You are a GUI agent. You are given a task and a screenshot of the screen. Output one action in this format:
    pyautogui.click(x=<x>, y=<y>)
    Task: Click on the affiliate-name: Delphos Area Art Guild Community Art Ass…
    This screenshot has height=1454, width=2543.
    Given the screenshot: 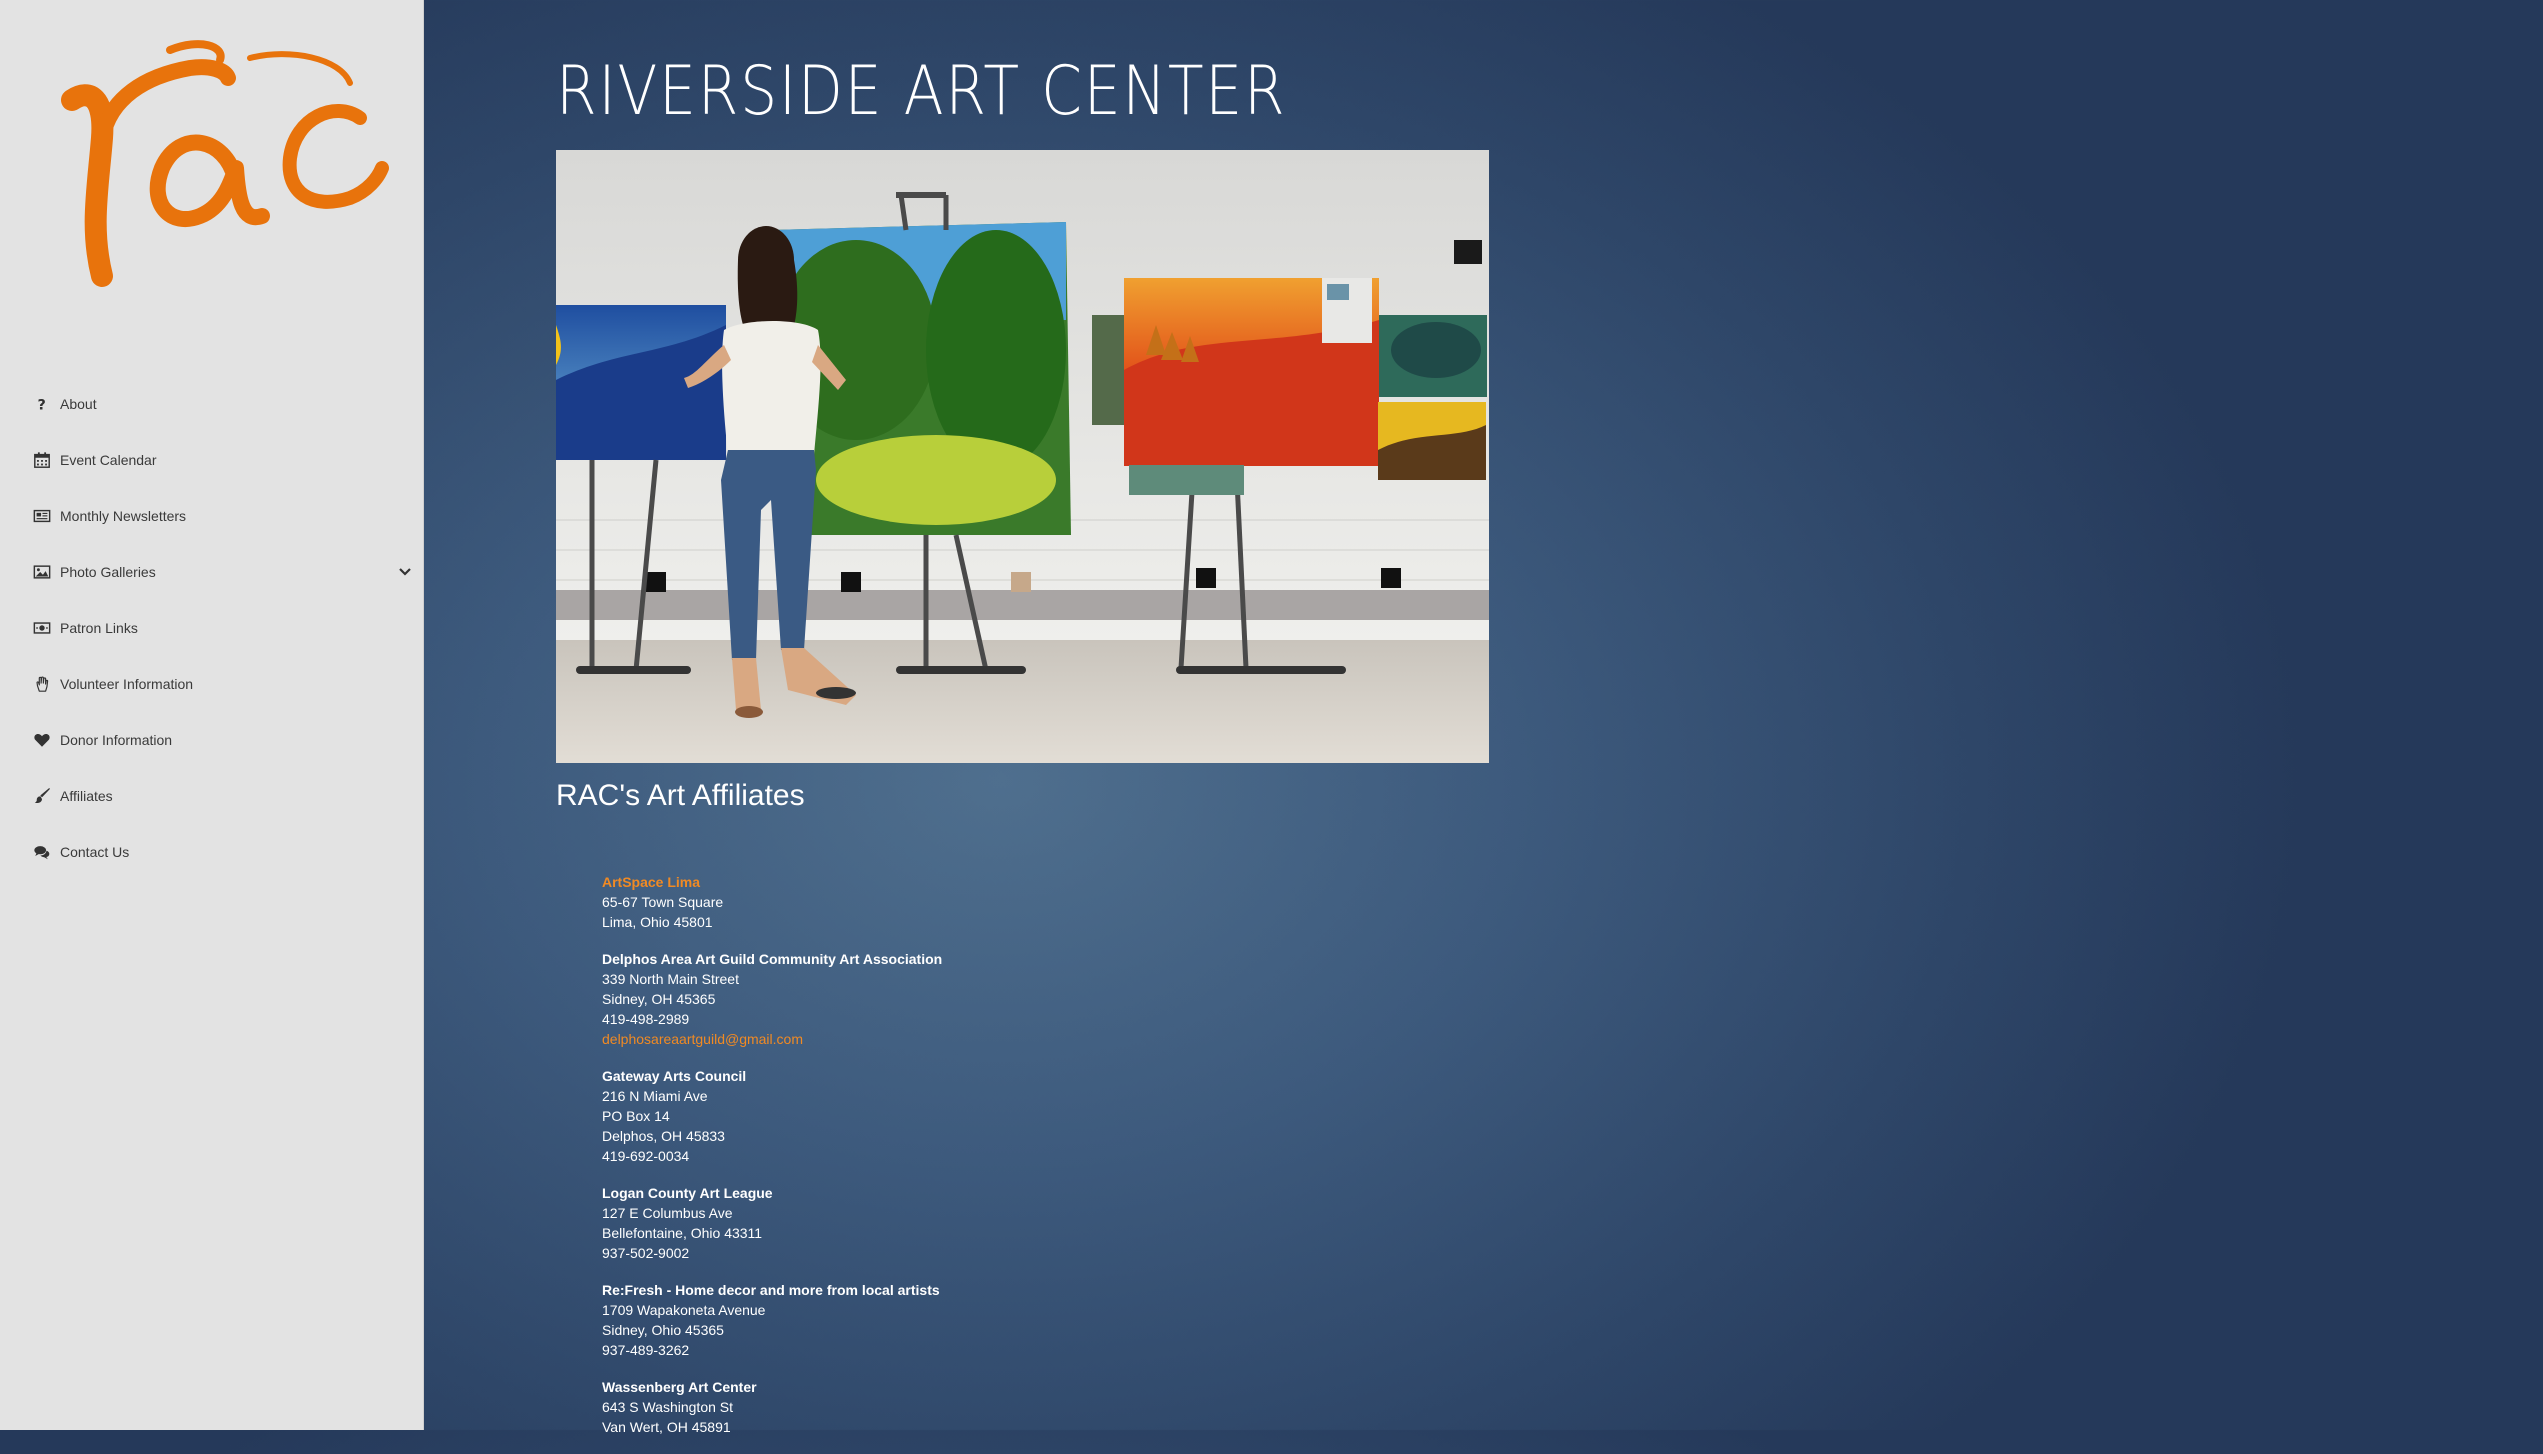 What is the action you would take?
    pyautogui.click(x=772, y=959)
    